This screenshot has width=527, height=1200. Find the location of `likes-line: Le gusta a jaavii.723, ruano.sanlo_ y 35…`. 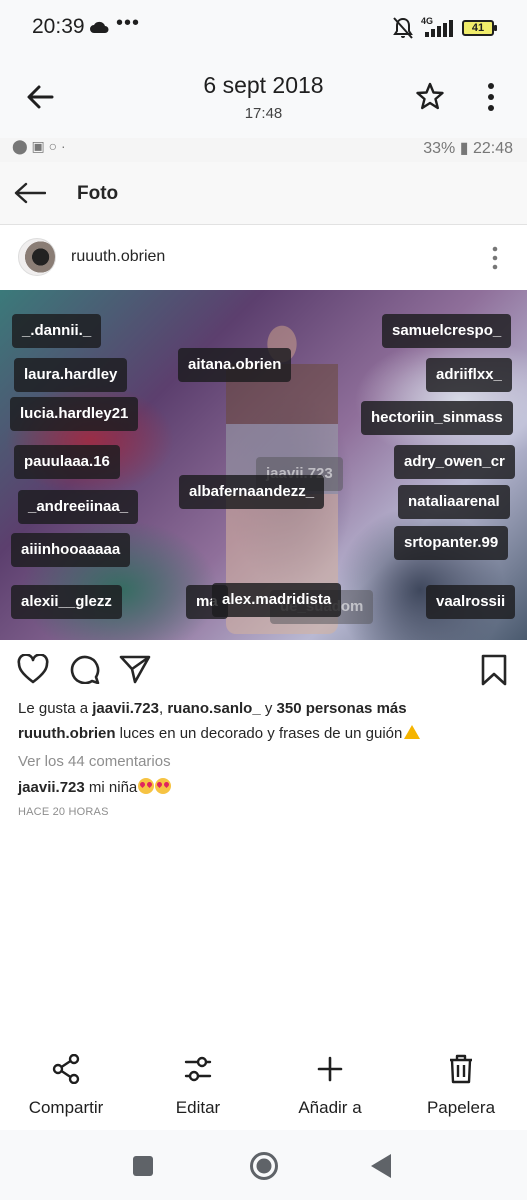

likes-line: Le gusta a jaavii.723, ruano.sanlo_ y 35… is located at coordinates (212, 708).